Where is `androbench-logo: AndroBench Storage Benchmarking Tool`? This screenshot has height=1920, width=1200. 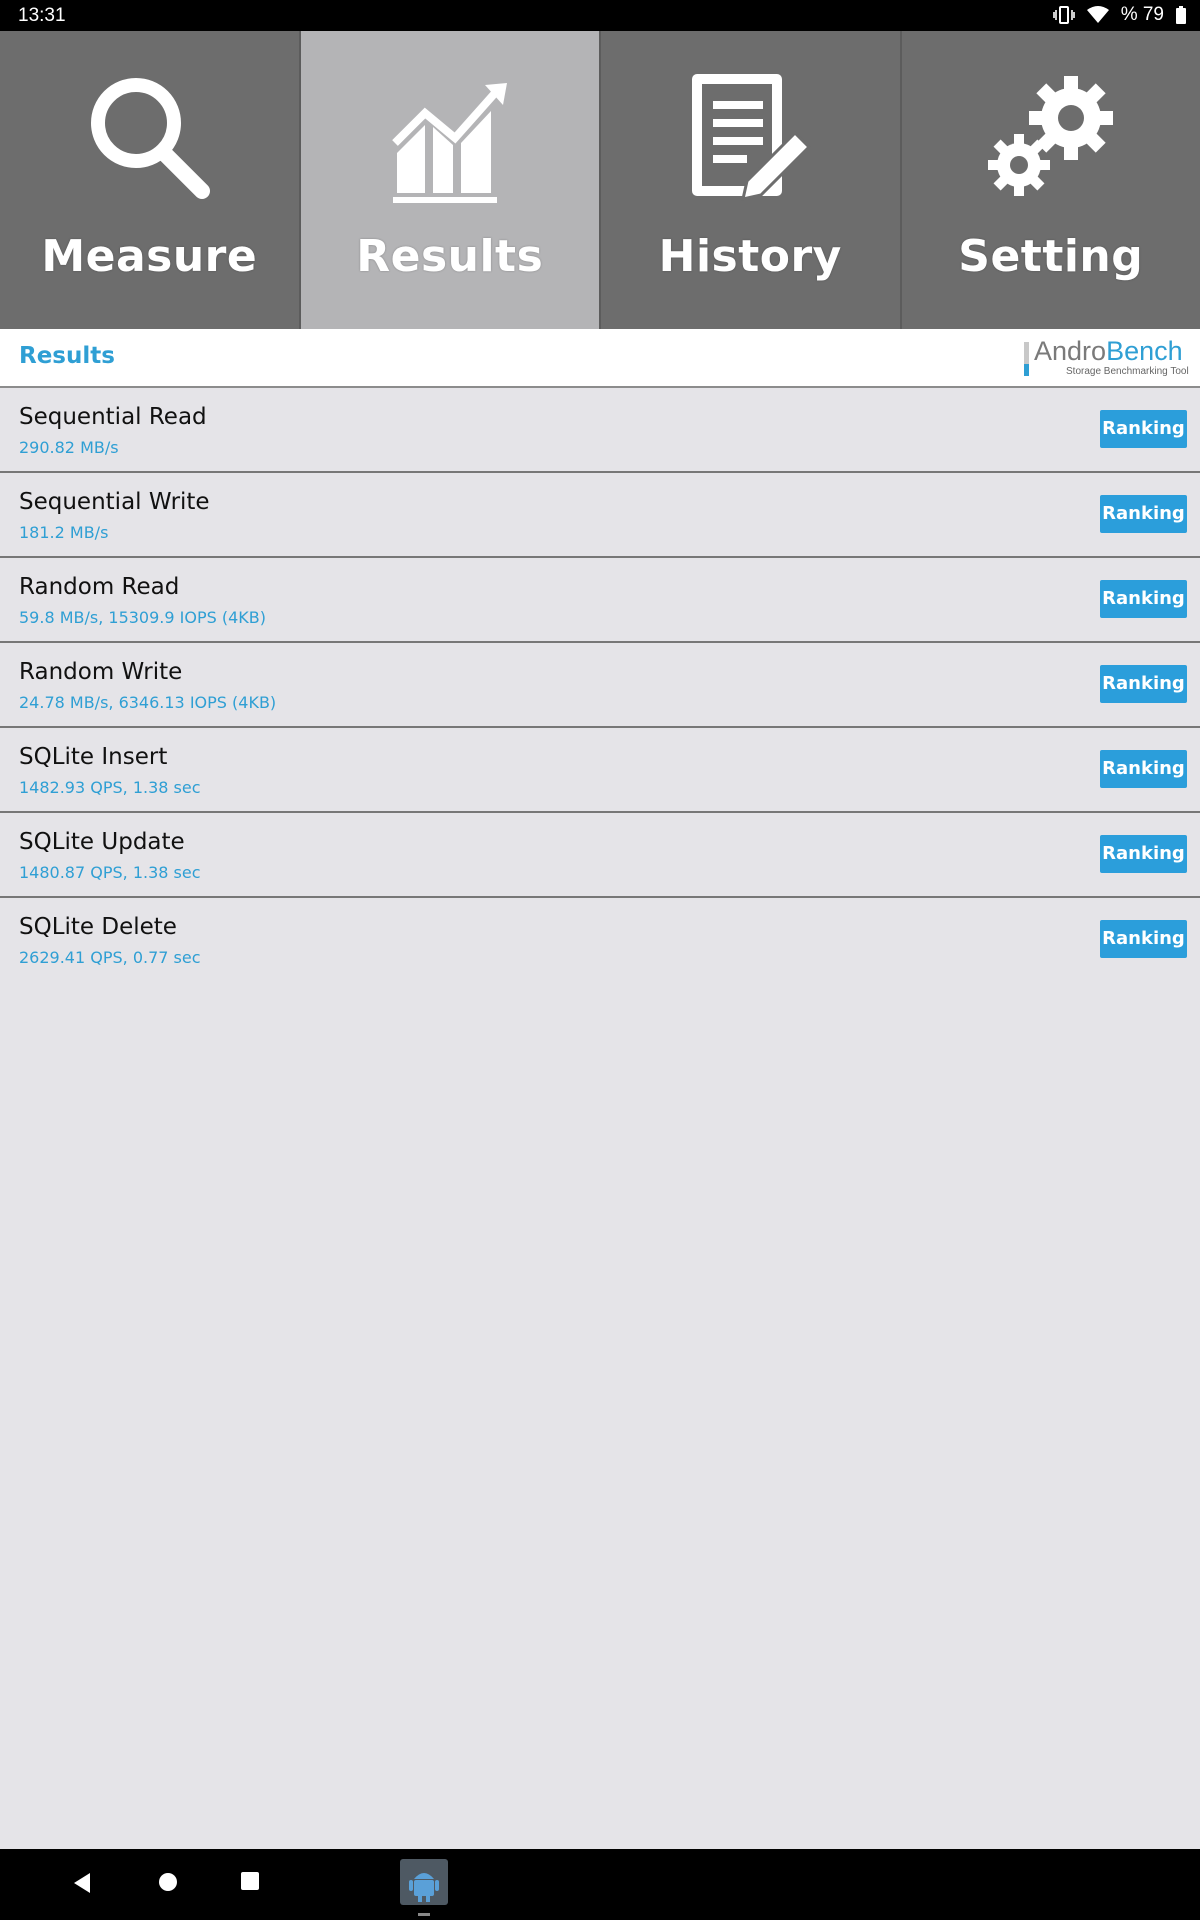 androbench-logo: AndroBench Storage Benchmarking Tool is located at coordinates (1106, 357).